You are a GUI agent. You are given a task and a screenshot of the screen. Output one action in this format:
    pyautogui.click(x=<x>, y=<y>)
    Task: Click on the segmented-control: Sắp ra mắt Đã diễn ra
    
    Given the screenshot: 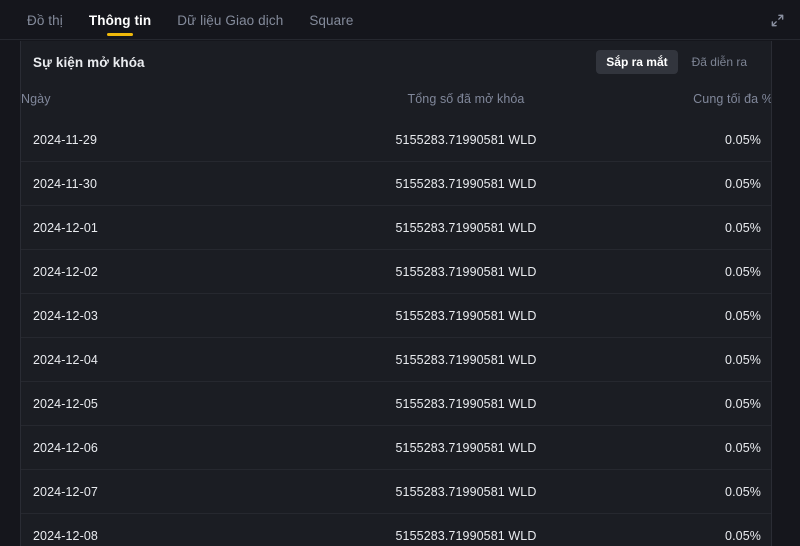 What is the action you would take?
    pyautogui.click(x=676, y=62)
    